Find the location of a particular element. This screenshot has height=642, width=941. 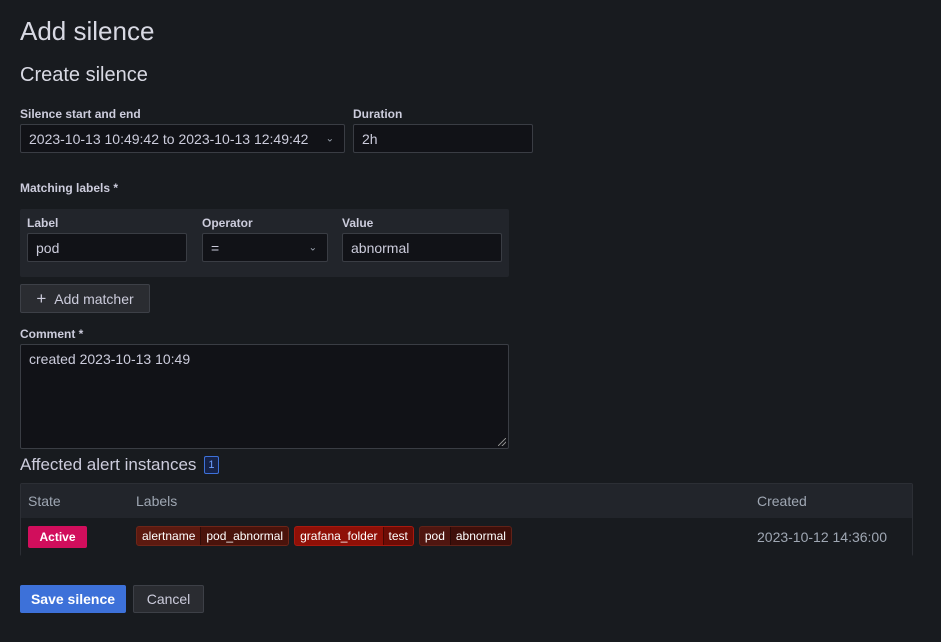

matcher-value-value: abnormal is located at coordinates (380, 247).